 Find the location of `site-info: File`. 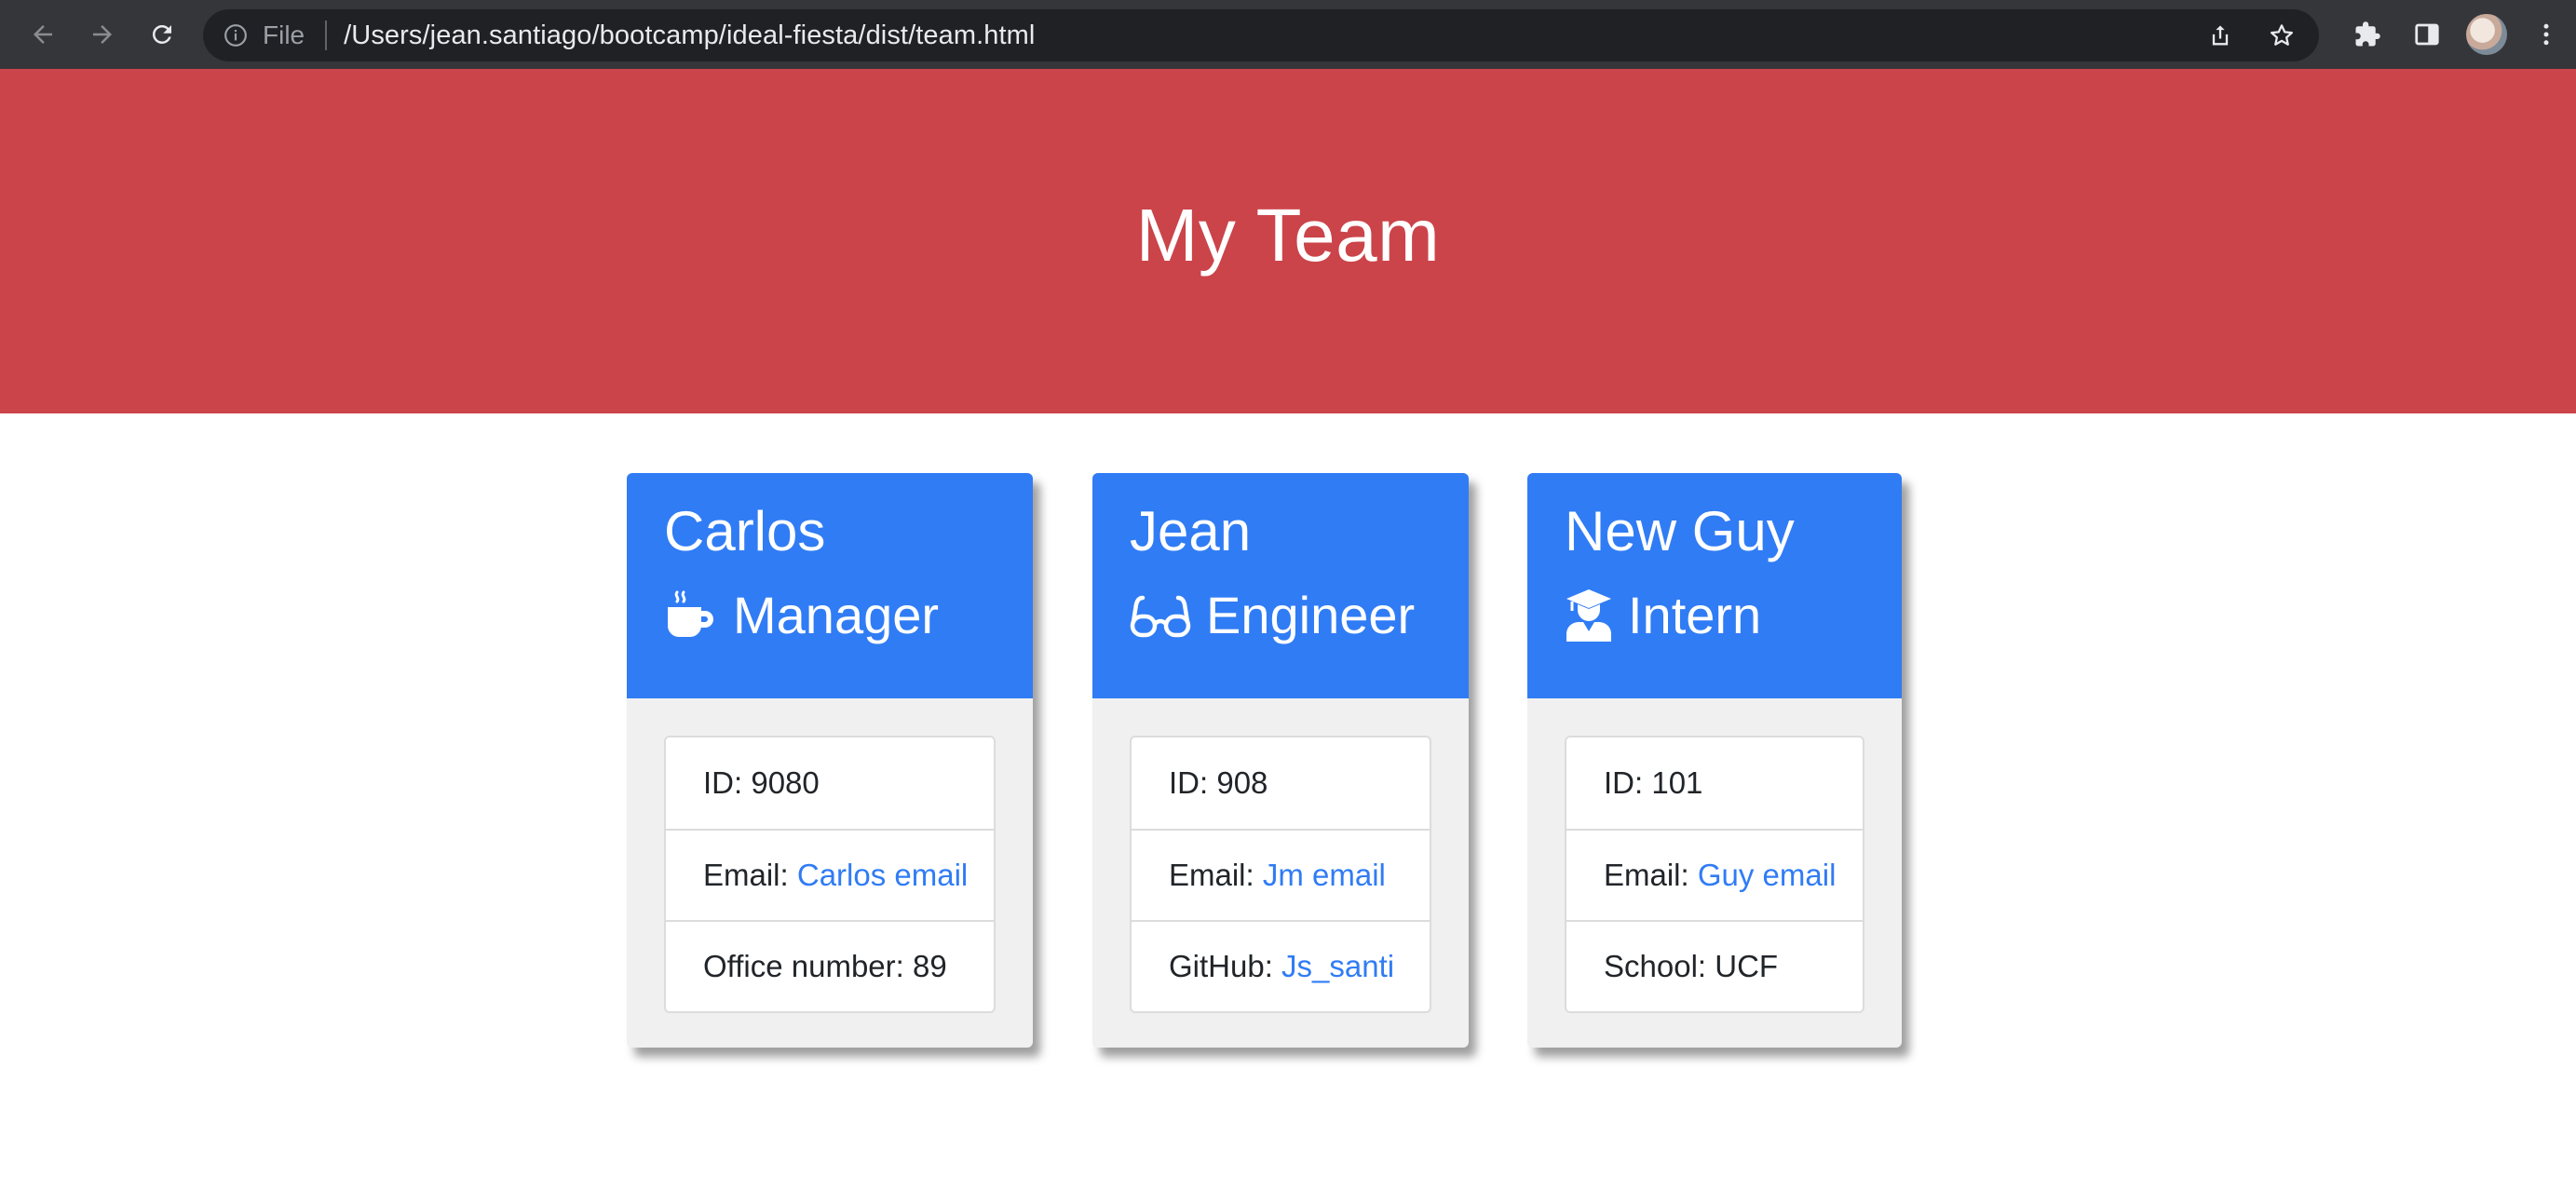

site-info: File is located at coordinates (264, 35).